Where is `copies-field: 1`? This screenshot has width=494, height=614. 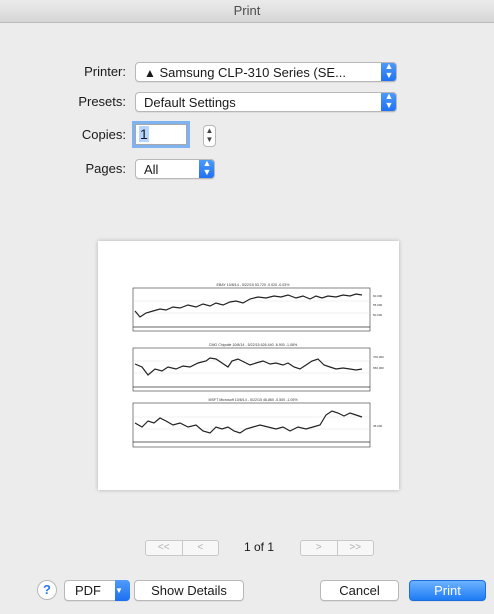
copies-field: 1 is located at coordinates (161, 134).